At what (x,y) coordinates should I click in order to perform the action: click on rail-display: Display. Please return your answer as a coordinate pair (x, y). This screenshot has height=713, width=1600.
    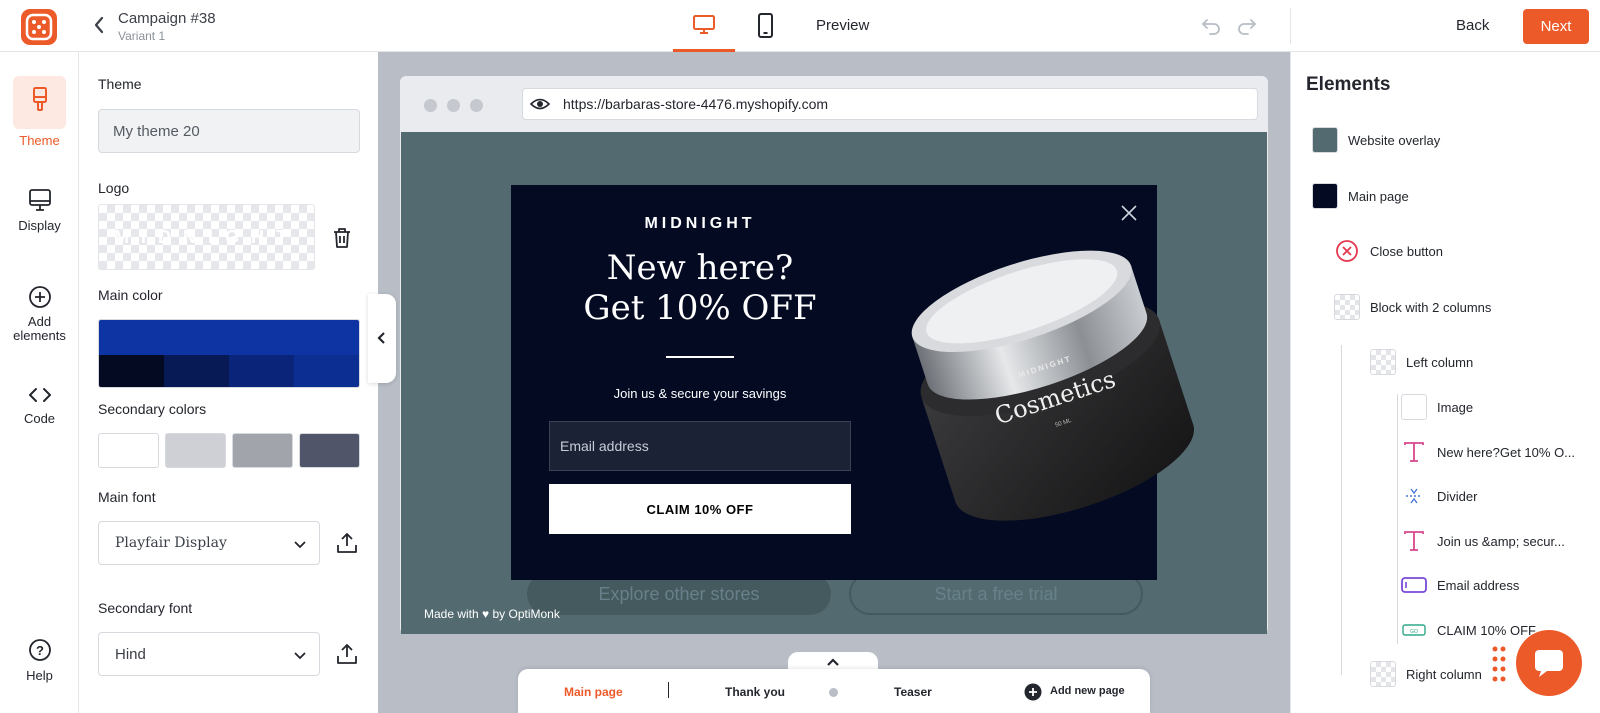
    Looking at the image, I should click on (39, 210).